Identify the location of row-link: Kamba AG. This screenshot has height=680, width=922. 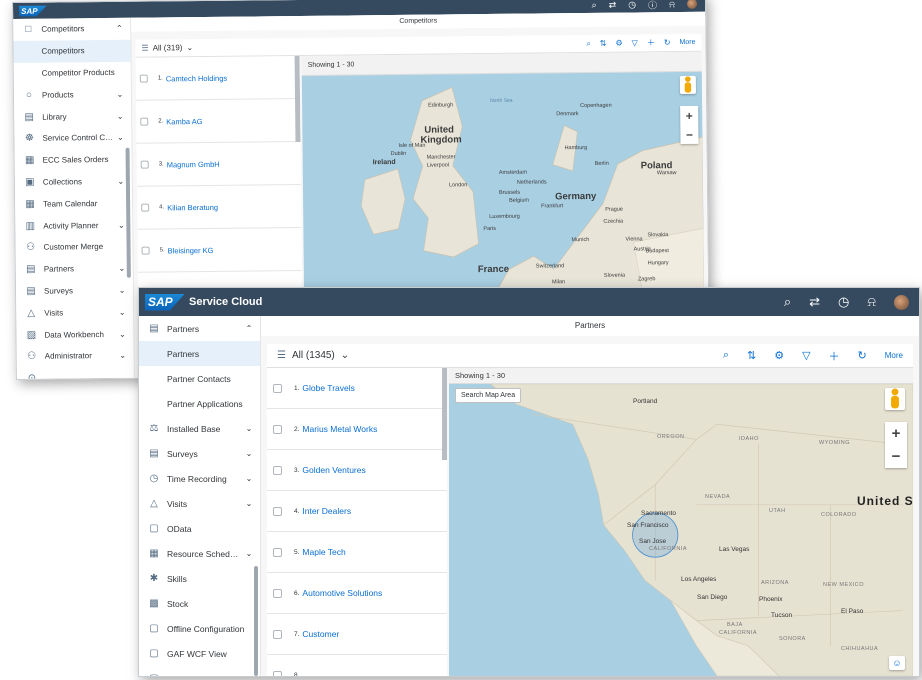
(184, 121).